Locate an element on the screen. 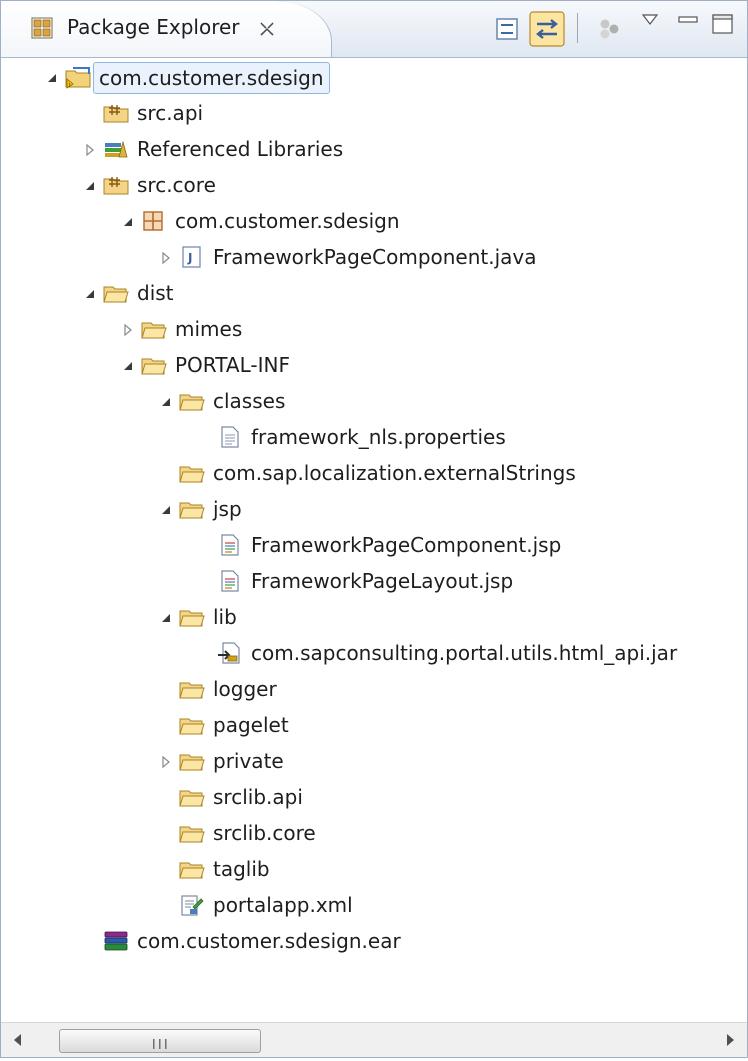 This screenshot has width=748, height=1061. tree-item-label: src.core is located at coordinates (176, 185).